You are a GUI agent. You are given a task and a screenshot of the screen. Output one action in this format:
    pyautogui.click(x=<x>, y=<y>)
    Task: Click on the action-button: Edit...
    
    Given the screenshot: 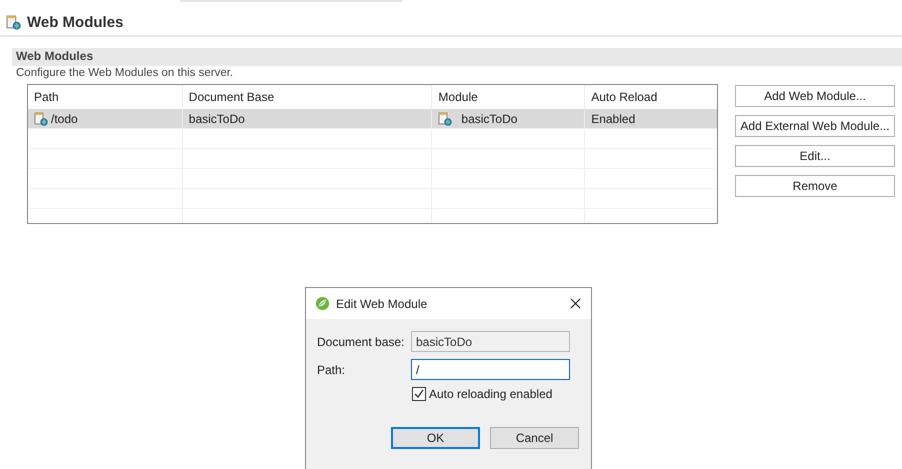 What is the action you would take?
    pyautogui.click(x=815, y=156)
    